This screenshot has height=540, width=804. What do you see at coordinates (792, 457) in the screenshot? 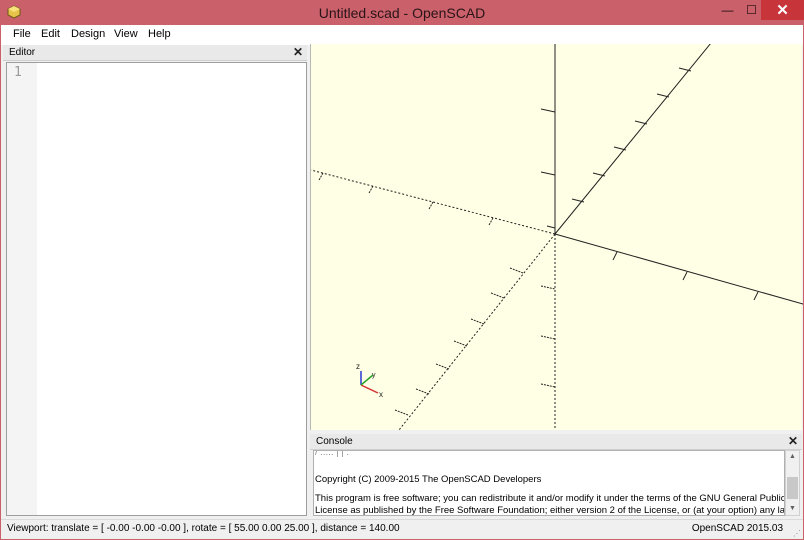
I see `scroll-up-arrow-icon: ▲` at bounding box center [792, 457].